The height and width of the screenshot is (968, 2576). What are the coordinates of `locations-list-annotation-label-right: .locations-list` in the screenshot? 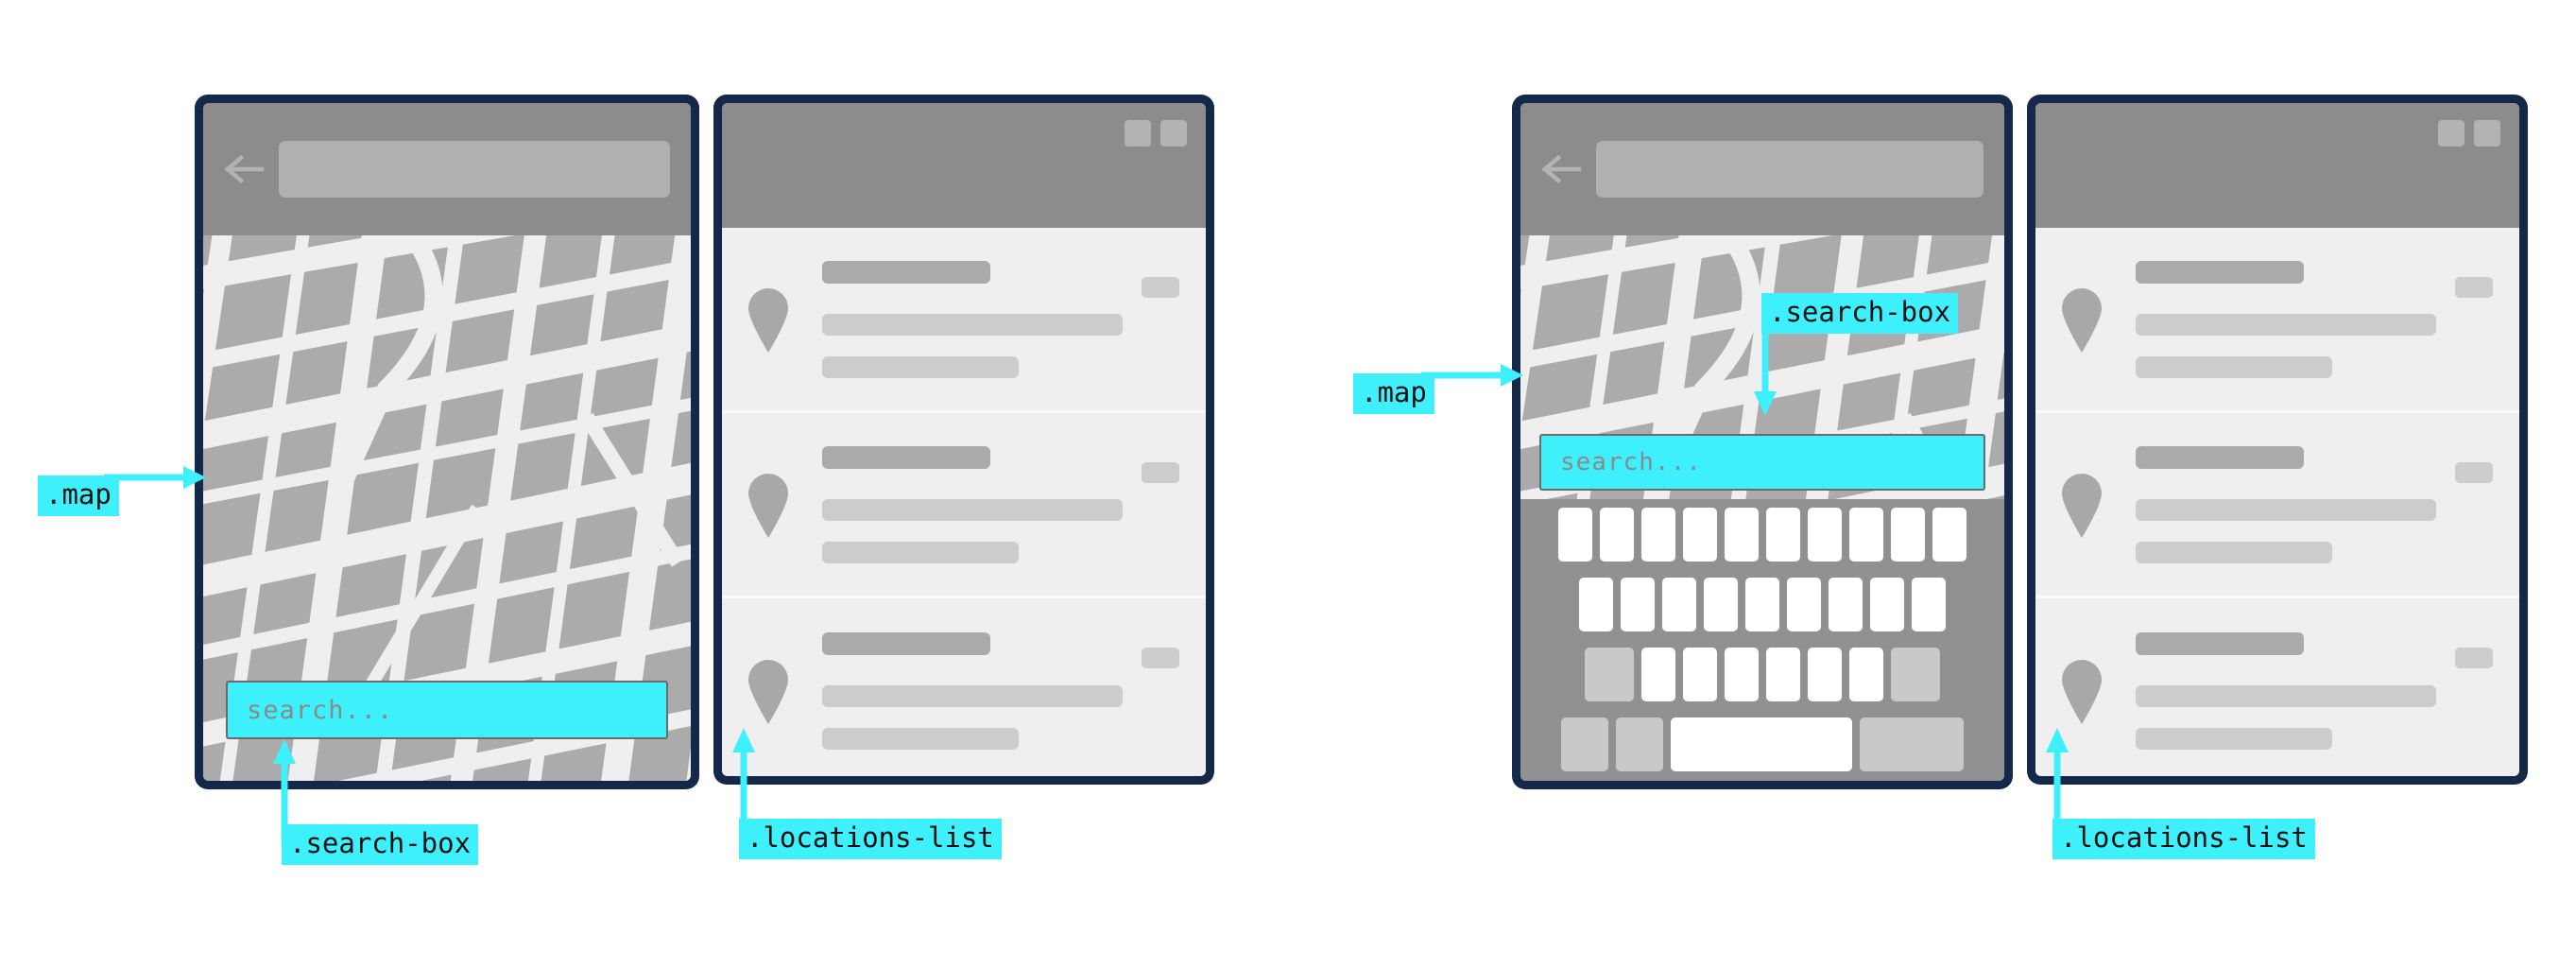 It's located at (2183, 839).